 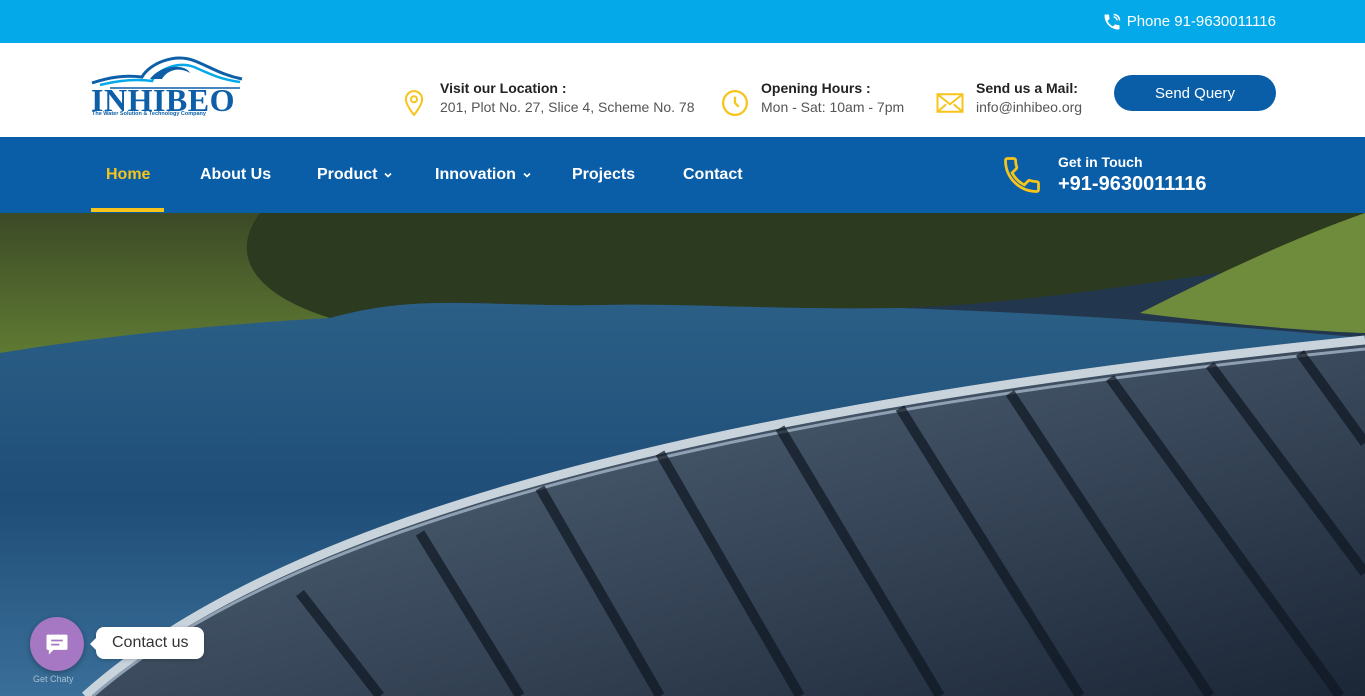 I want to click on hours-info: Opening Hours : Mon - Sat: 10am - 7pm, so click(x=812, y=98).